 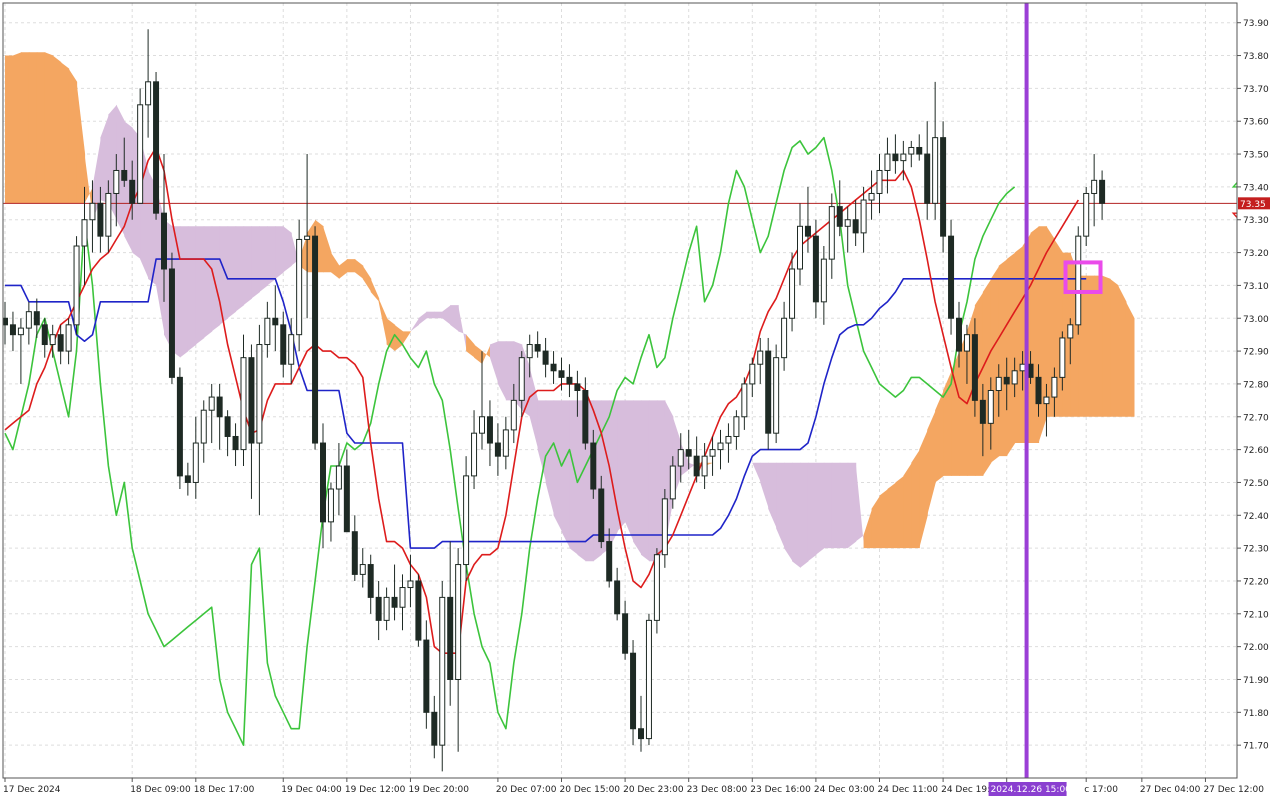 I want to click on y-tick-label: 73.40, so click(x=1256, y=188).